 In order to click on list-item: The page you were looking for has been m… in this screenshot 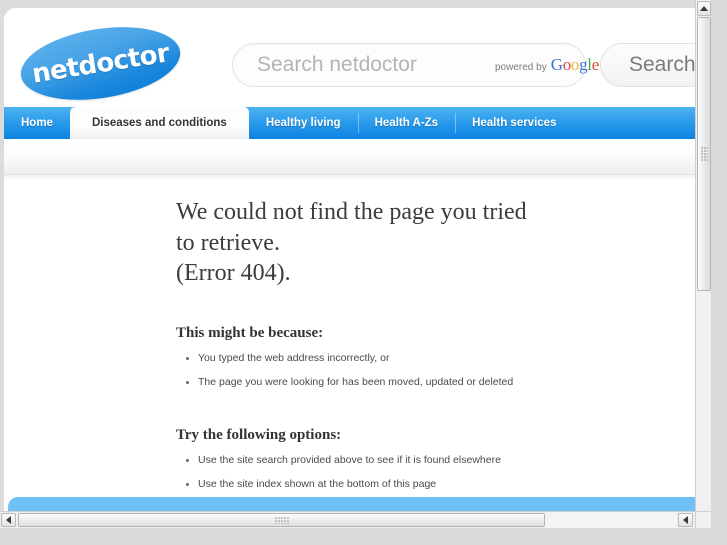, I will do `click(448, 382)`.